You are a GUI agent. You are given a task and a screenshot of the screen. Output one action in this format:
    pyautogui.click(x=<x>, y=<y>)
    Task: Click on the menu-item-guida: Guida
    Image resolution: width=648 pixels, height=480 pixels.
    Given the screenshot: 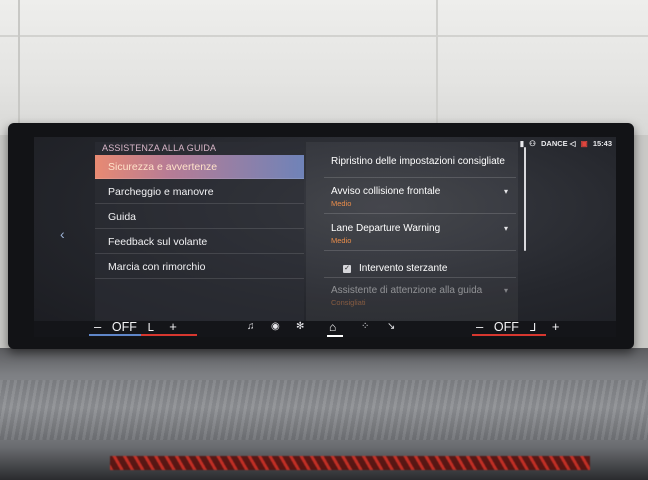 What is the action you would take?
    pyautogui.click(x=199, y=217)
    